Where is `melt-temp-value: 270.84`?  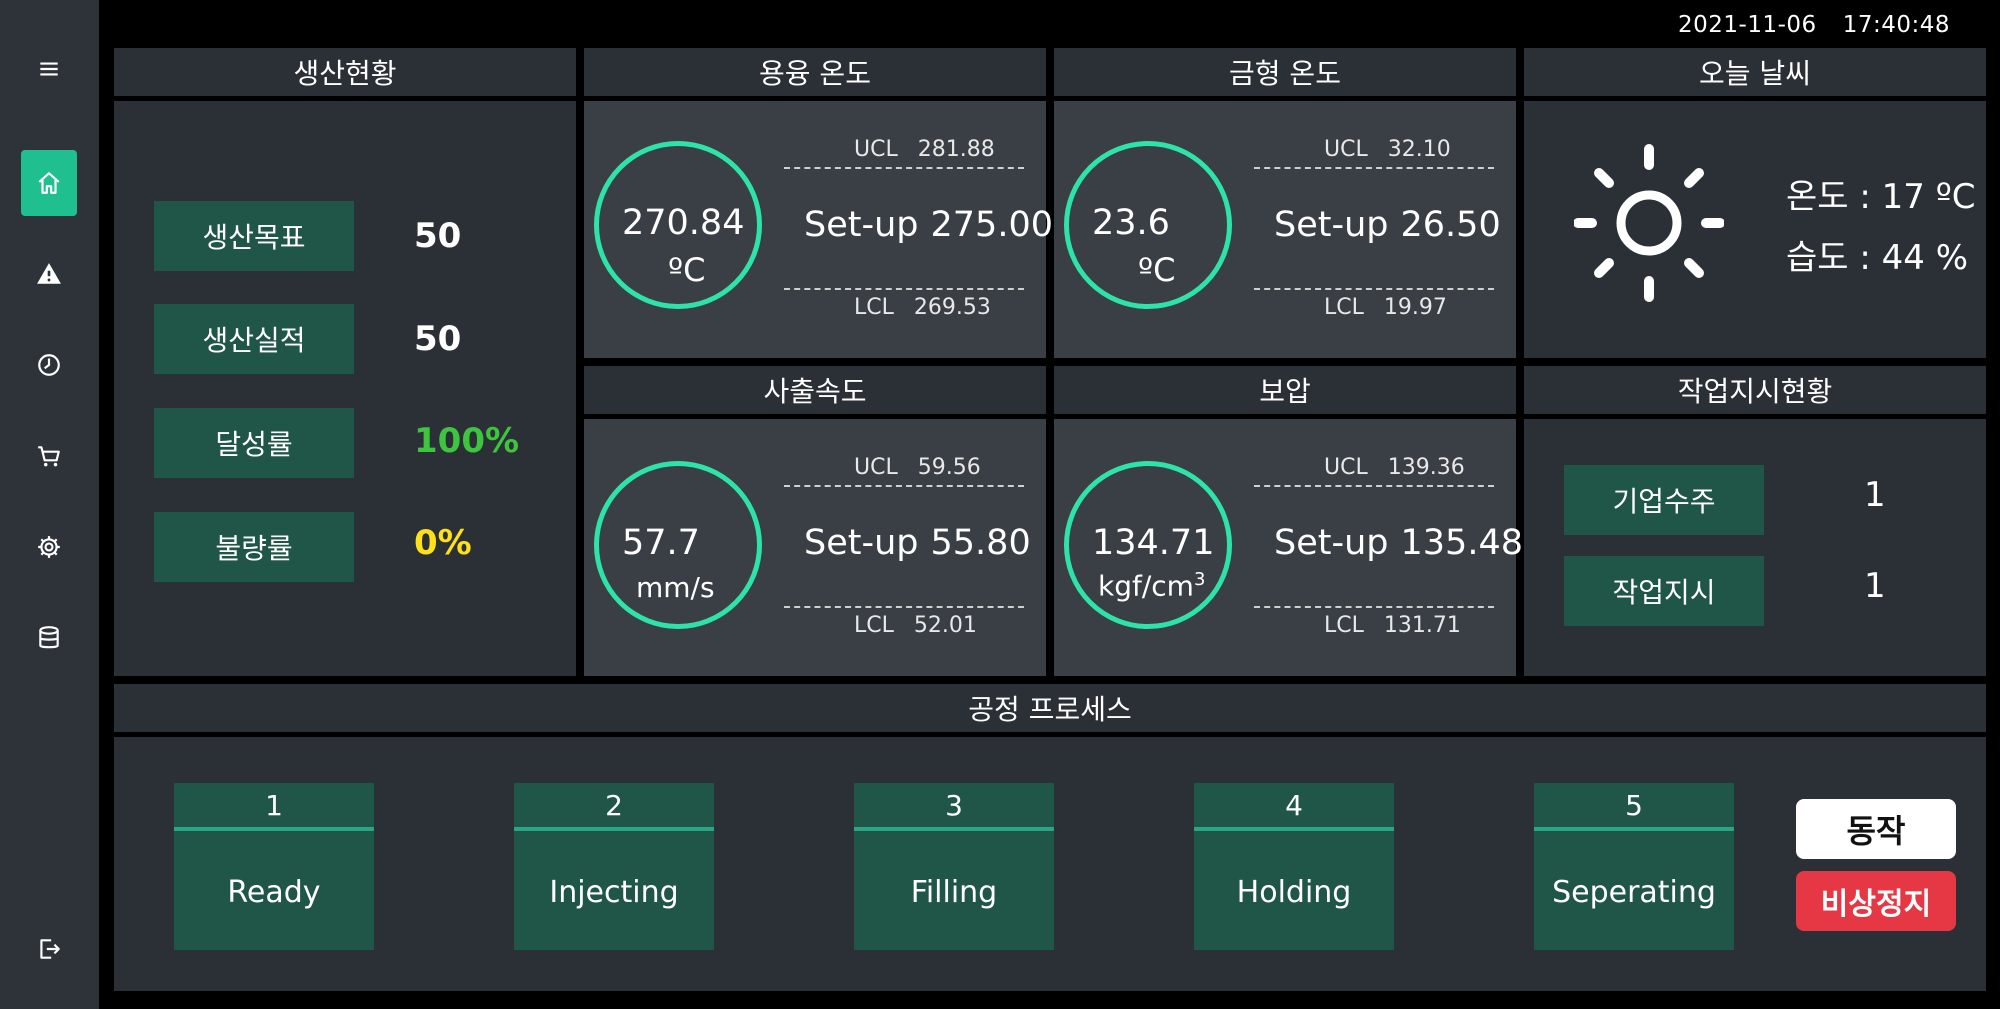 melt-temp-value: 270.84 is located at coordinates (683, 223).